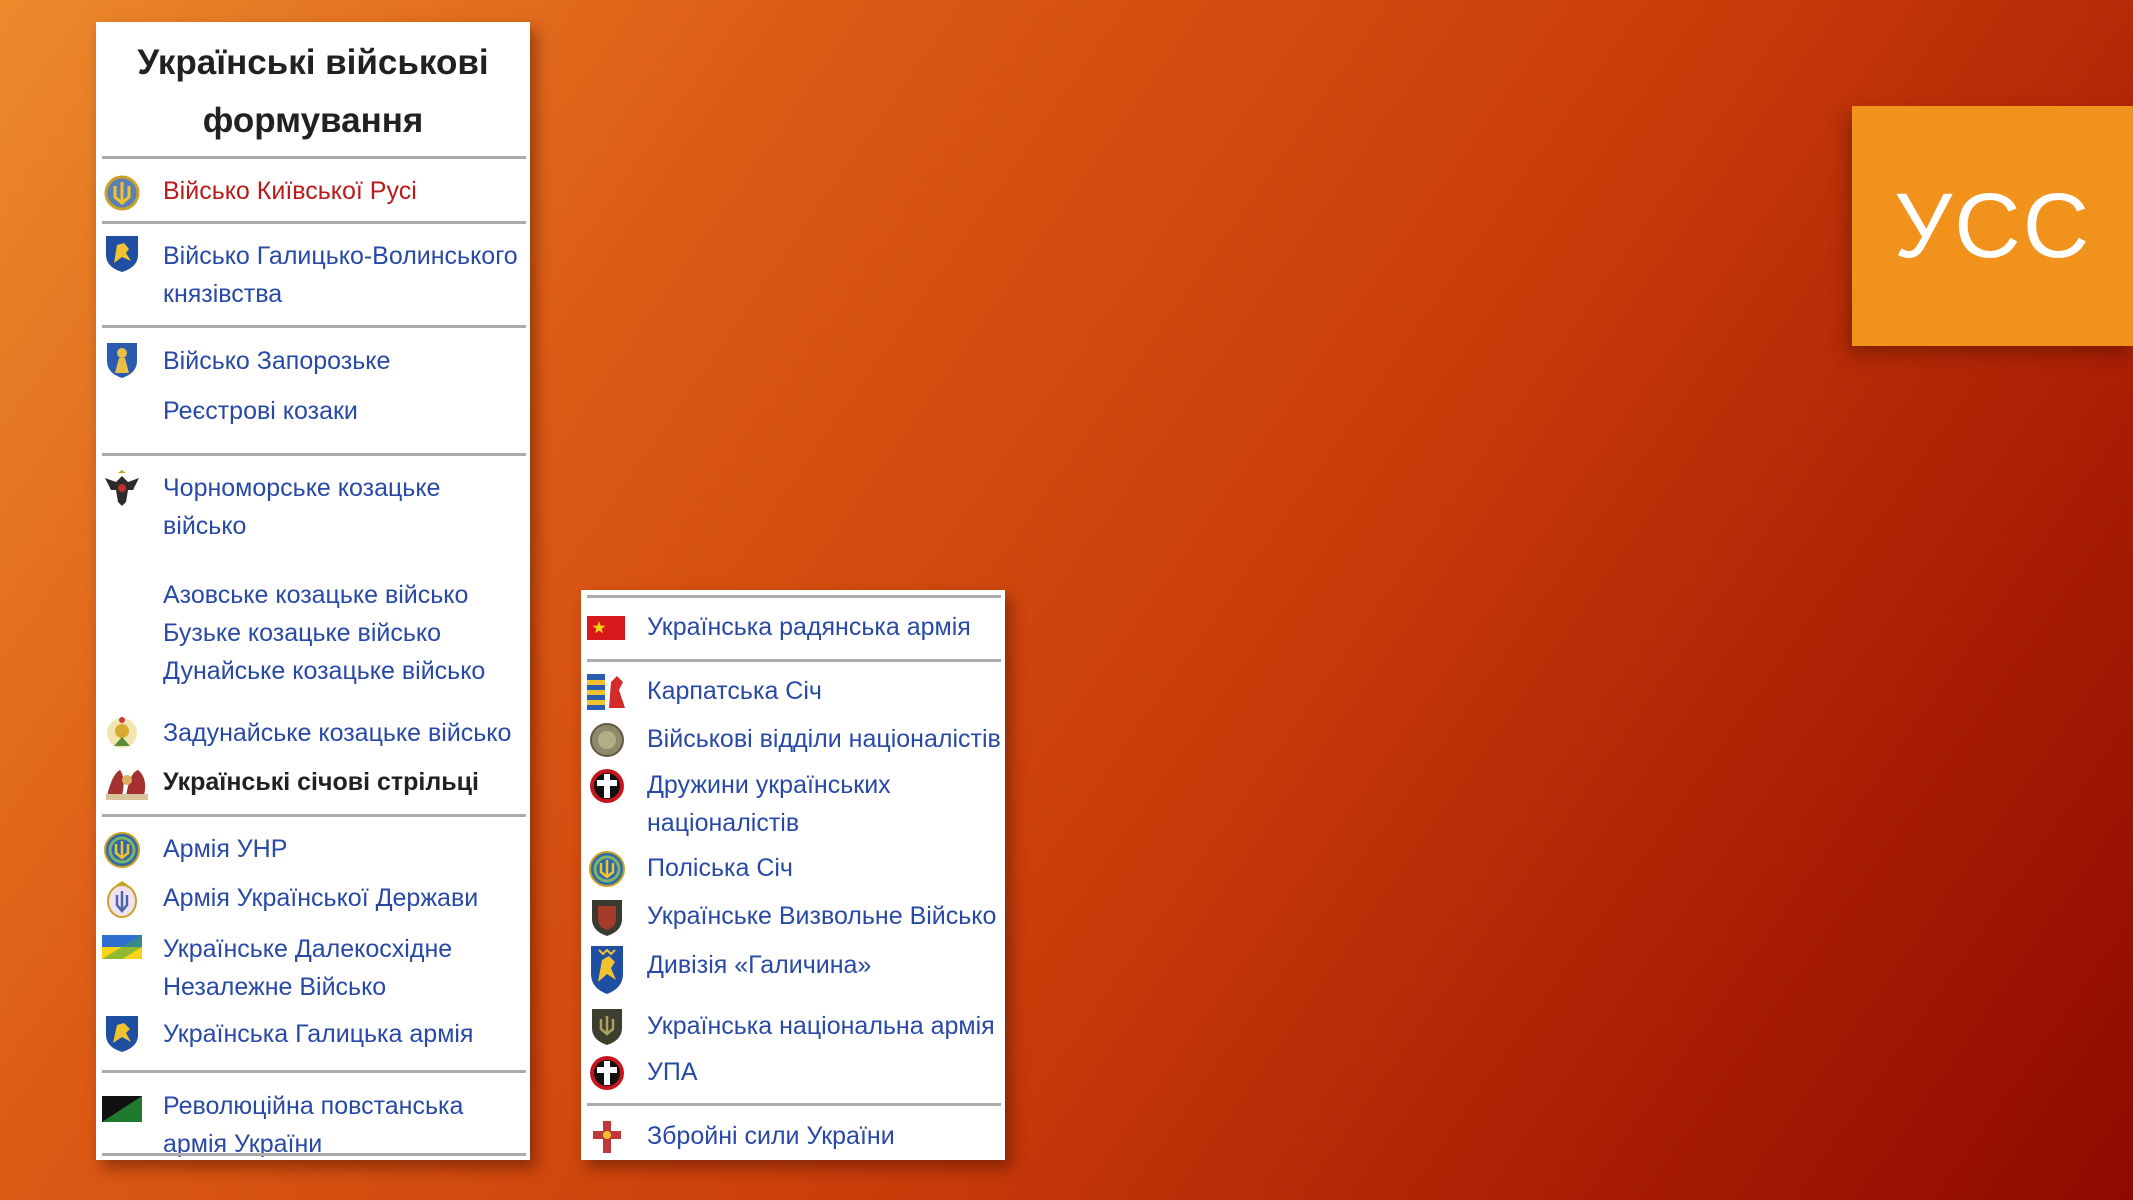  What do you see at coordinates (301, 488) in the screenshot?
I see `nav-link-black-sea-cossack-host: Чорноморське козацьке` at bounding box center [301, 488].